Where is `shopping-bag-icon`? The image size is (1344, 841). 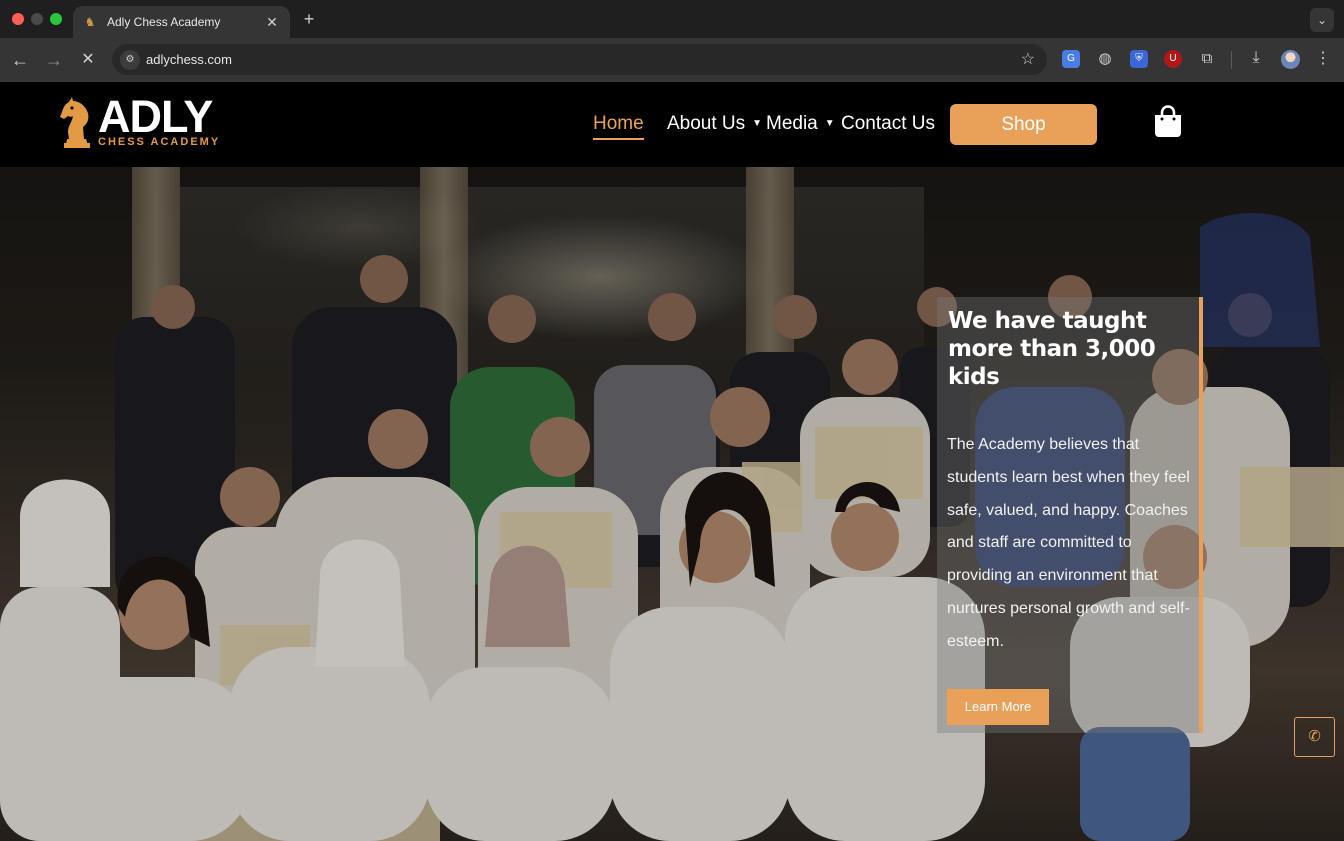
shopping-bag-icon is located at coordinates (1168, 121).